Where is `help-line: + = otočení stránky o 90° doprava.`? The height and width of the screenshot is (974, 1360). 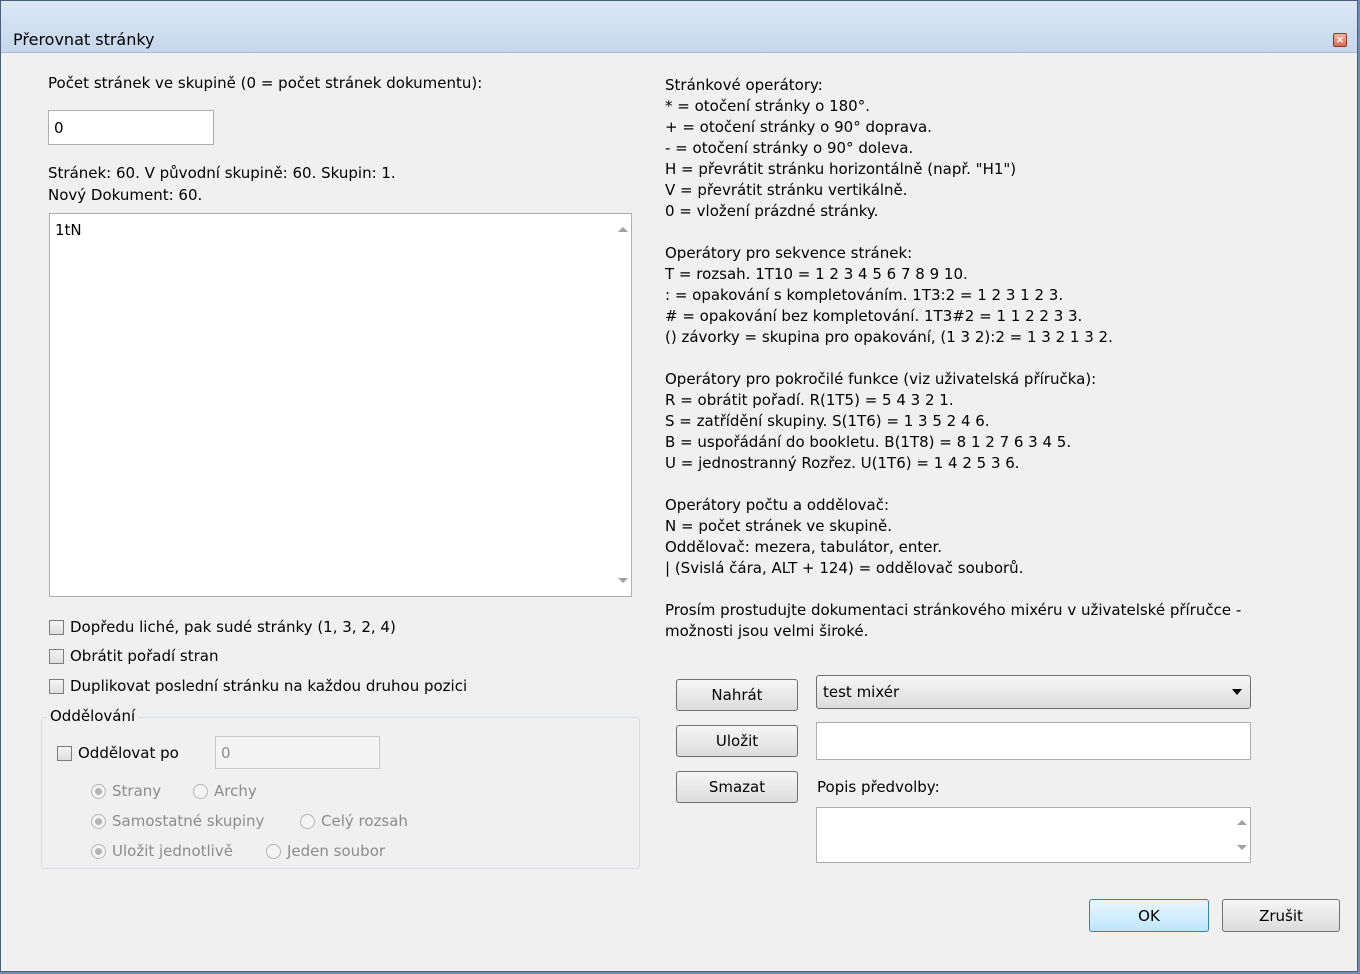
help-line: + = otočení stránky o 90° doprava. is located at coordinates (798, 127).